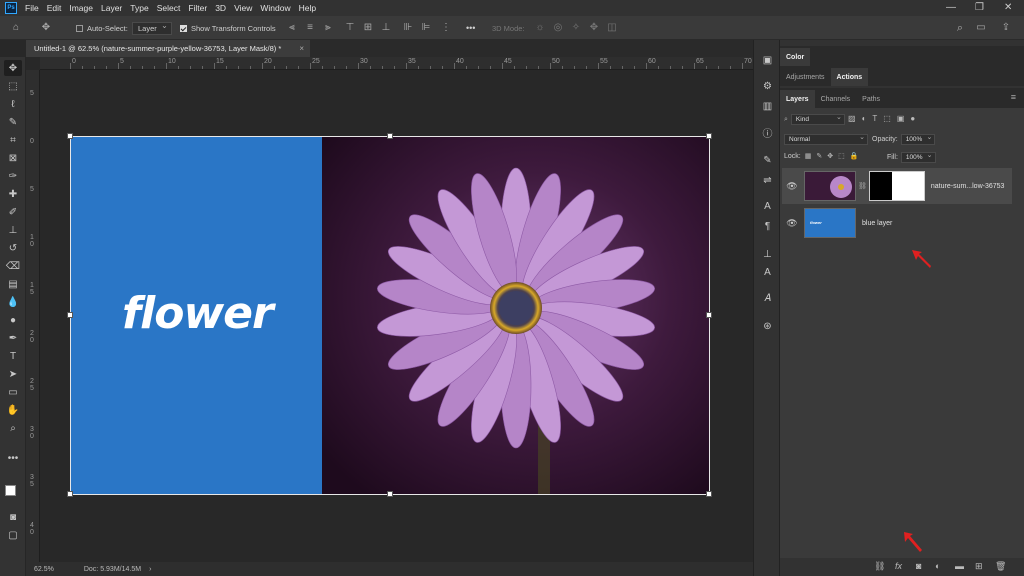 The width and height of the screenshot is (1024, 576). I want to click on adjustment-layer-icon: ◐, so click(937, 566).